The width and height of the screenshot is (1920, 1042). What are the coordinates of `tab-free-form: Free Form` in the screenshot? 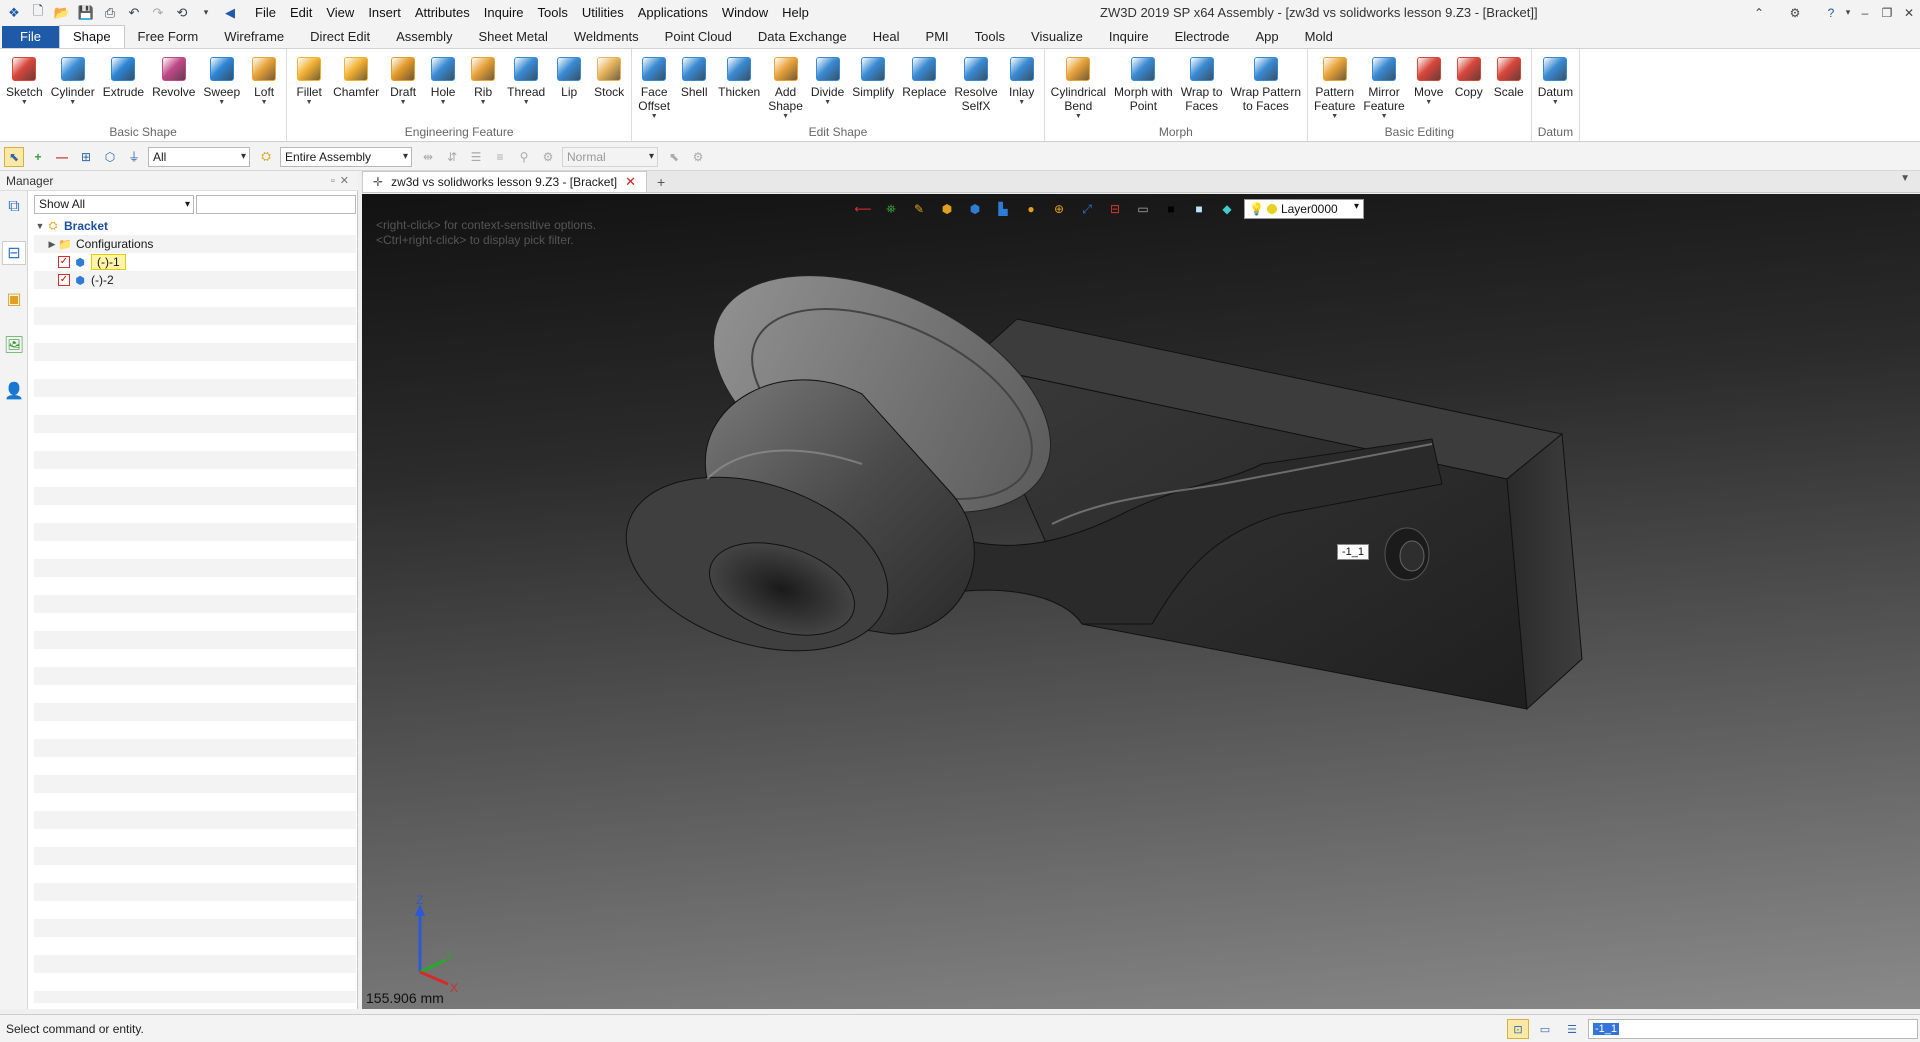 It's located at (168, 37).